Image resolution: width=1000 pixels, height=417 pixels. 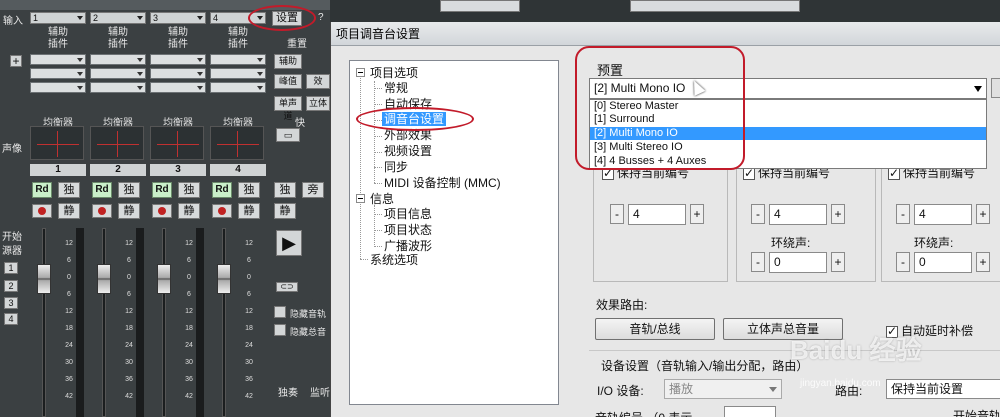 What do you see at coordinates (396, 167) in the screenshot?
I see `tree-item-sync: 同步` at bounding box center [396, 167].